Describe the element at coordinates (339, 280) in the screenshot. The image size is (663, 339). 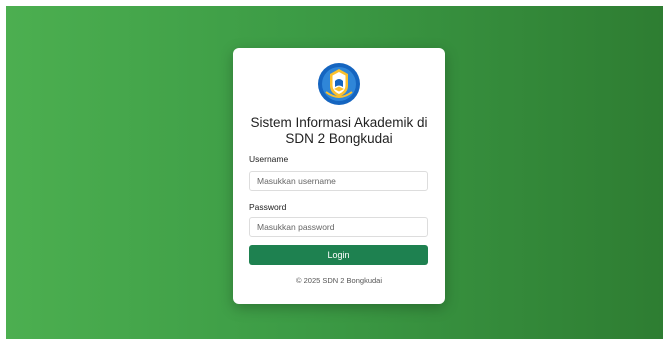
I see `footer-copyright: © 2025 SDN 2 Bongkudai` at that location.